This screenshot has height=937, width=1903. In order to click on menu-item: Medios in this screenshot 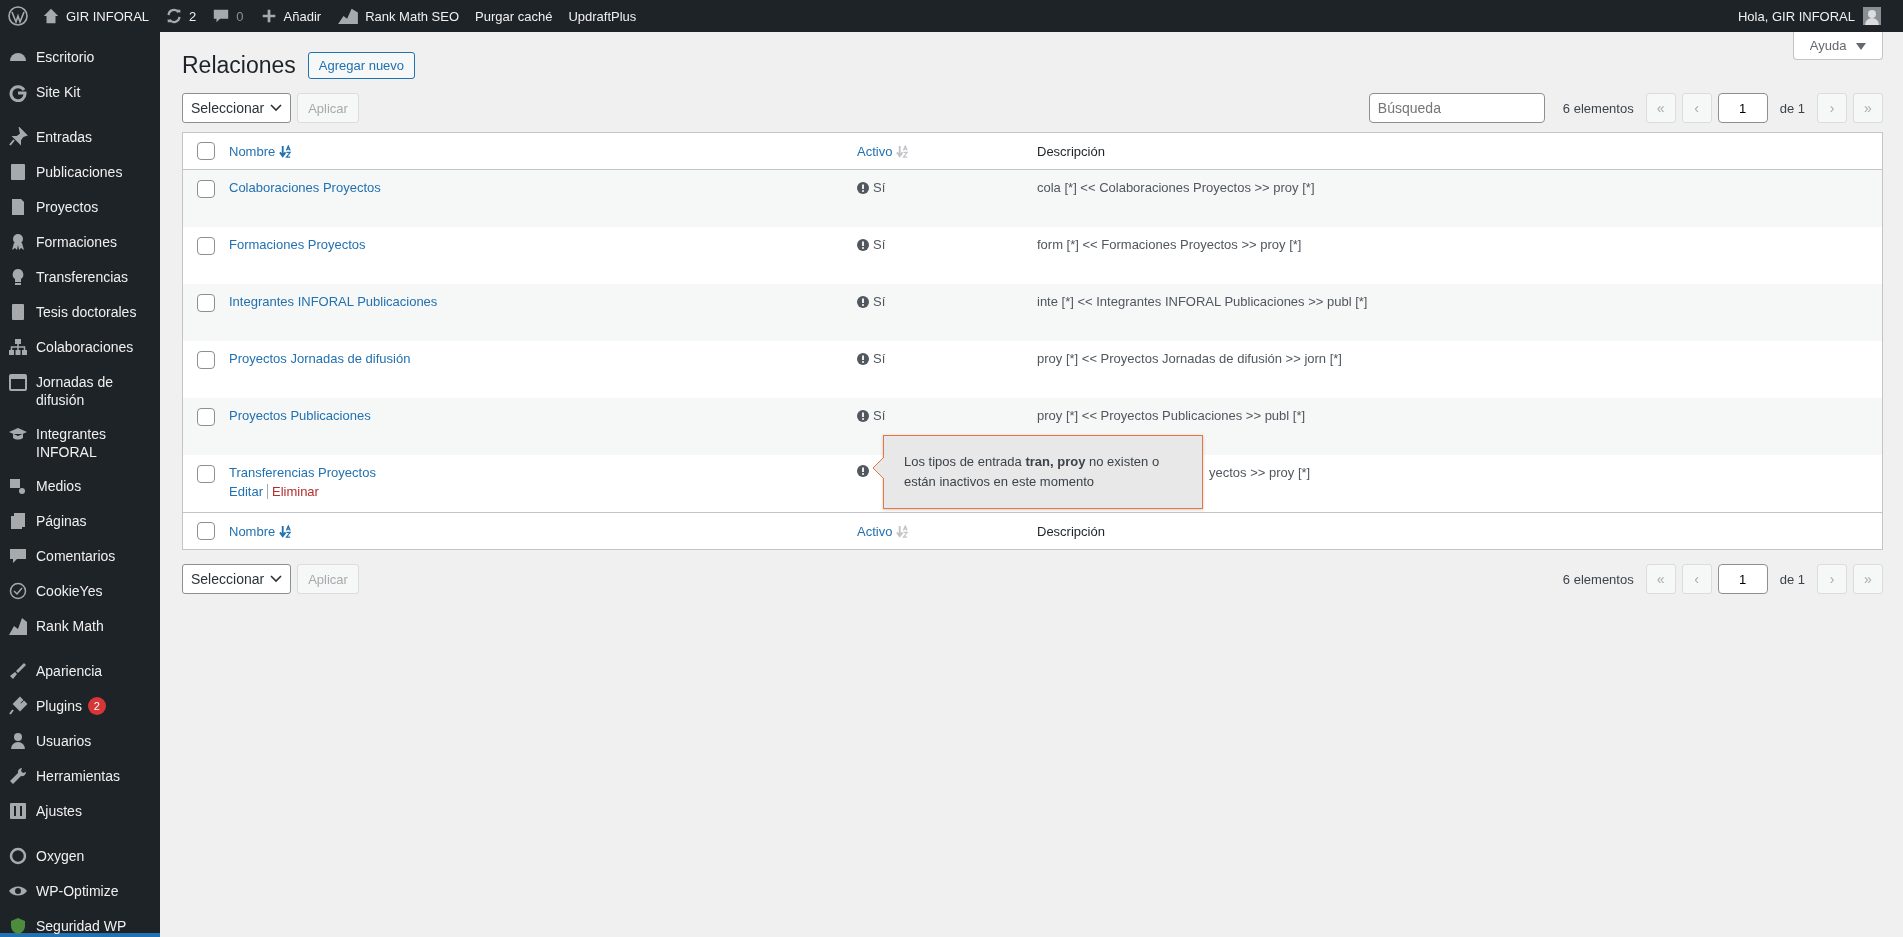, I will do `click(80, 486)`.